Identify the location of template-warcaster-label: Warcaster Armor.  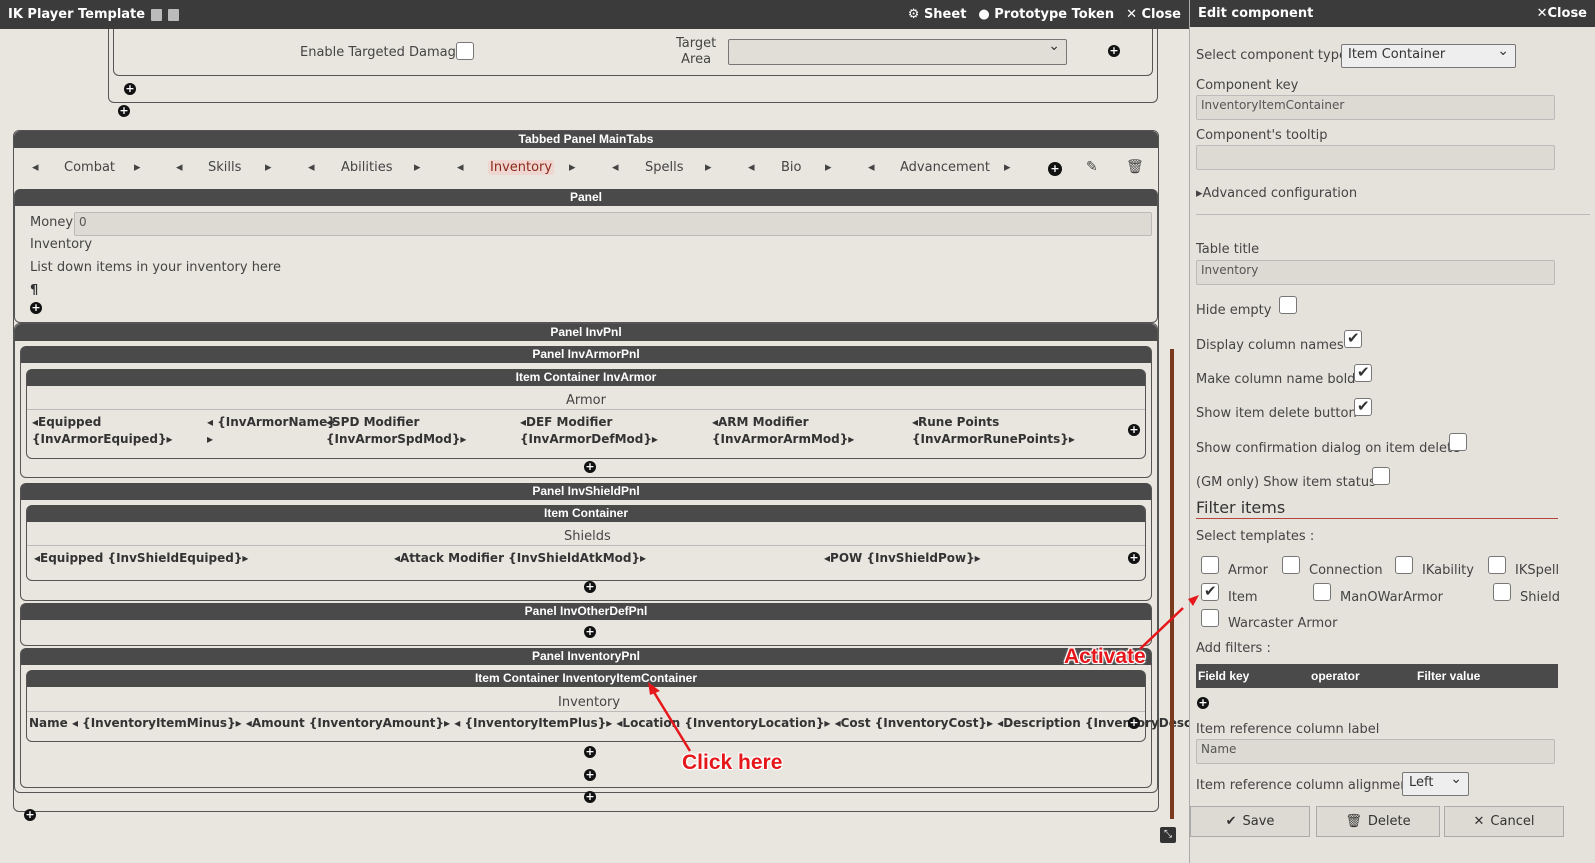
(1283, 623).